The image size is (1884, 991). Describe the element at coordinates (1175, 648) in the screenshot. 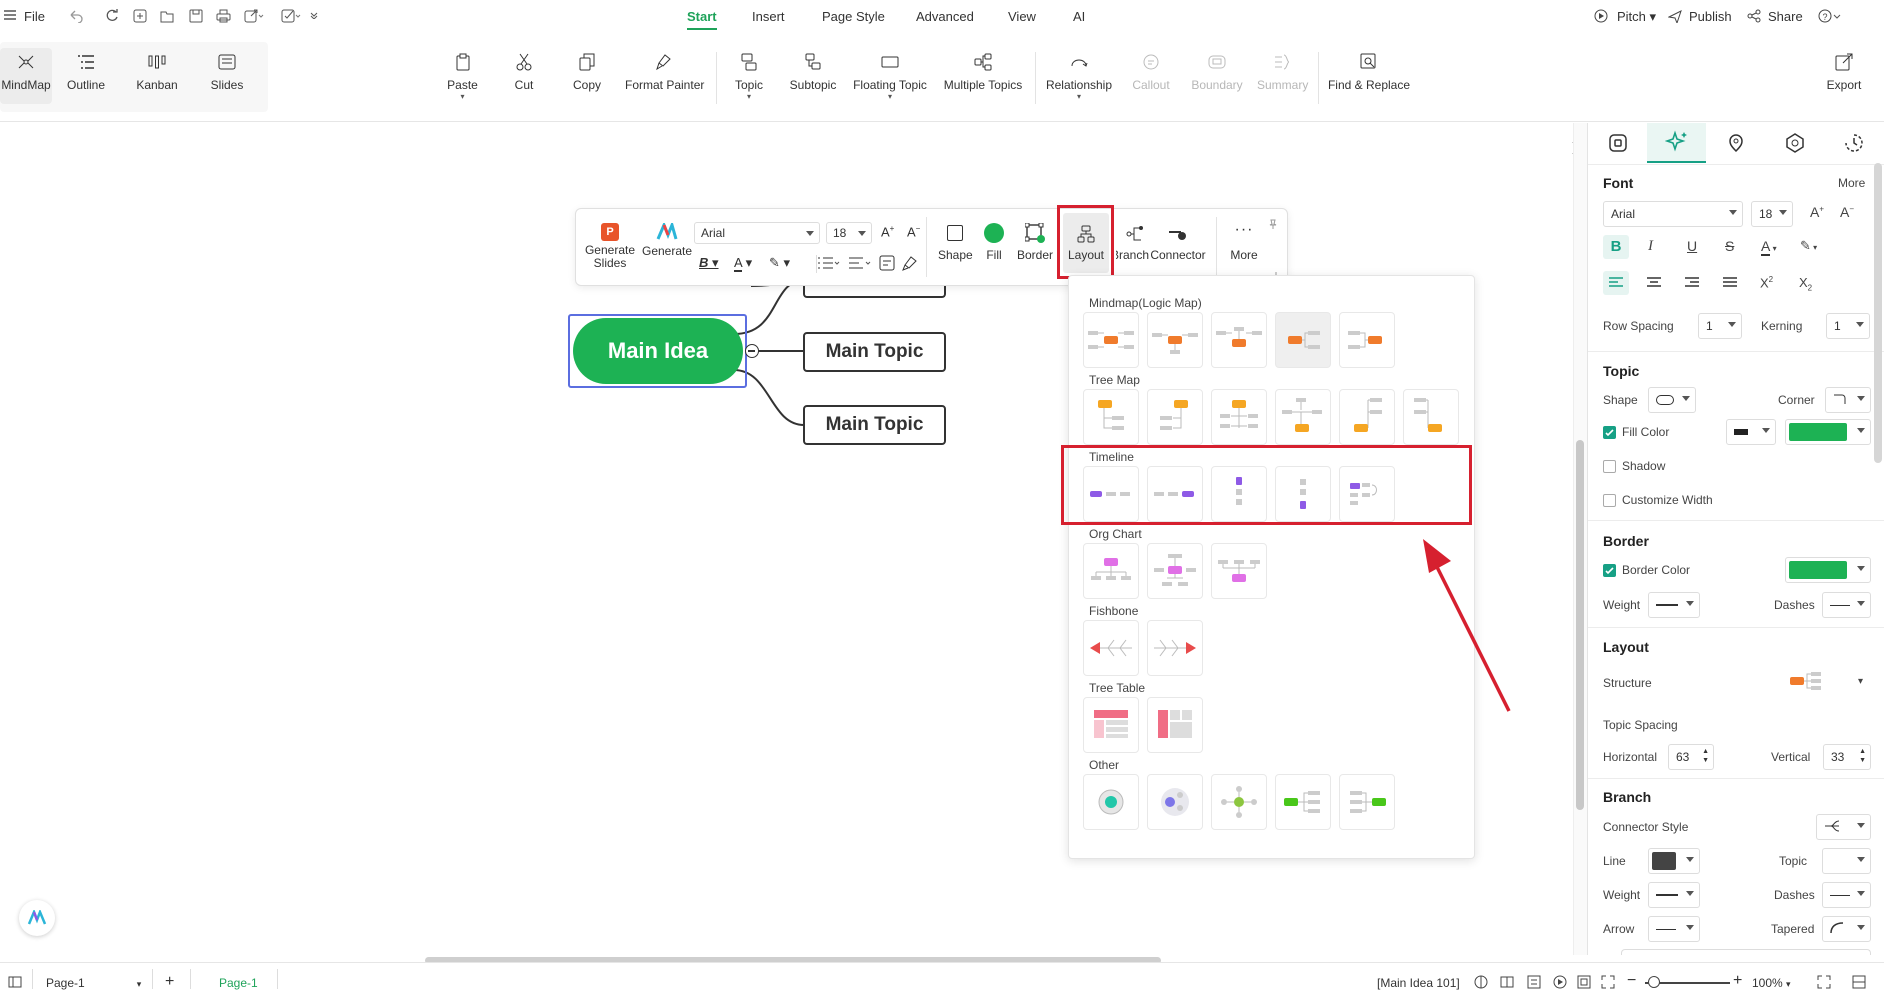

I see `layout-option-fishbone-right` at that location.